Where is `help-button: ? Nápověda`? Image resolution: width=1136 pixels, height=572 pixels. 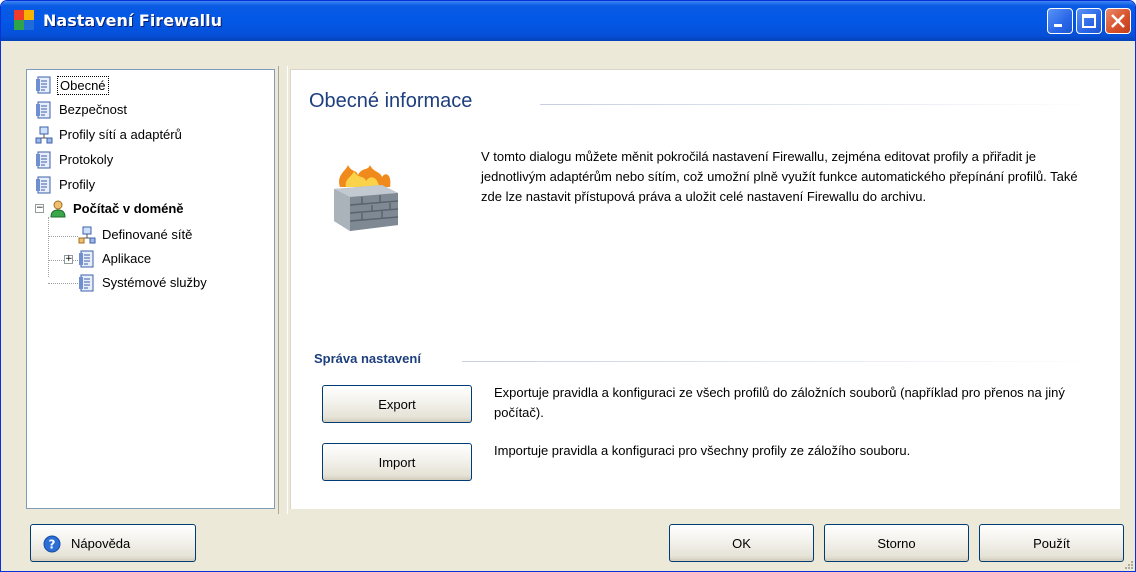 help-button: ? Nápověda is located at coordinates (113, 543).